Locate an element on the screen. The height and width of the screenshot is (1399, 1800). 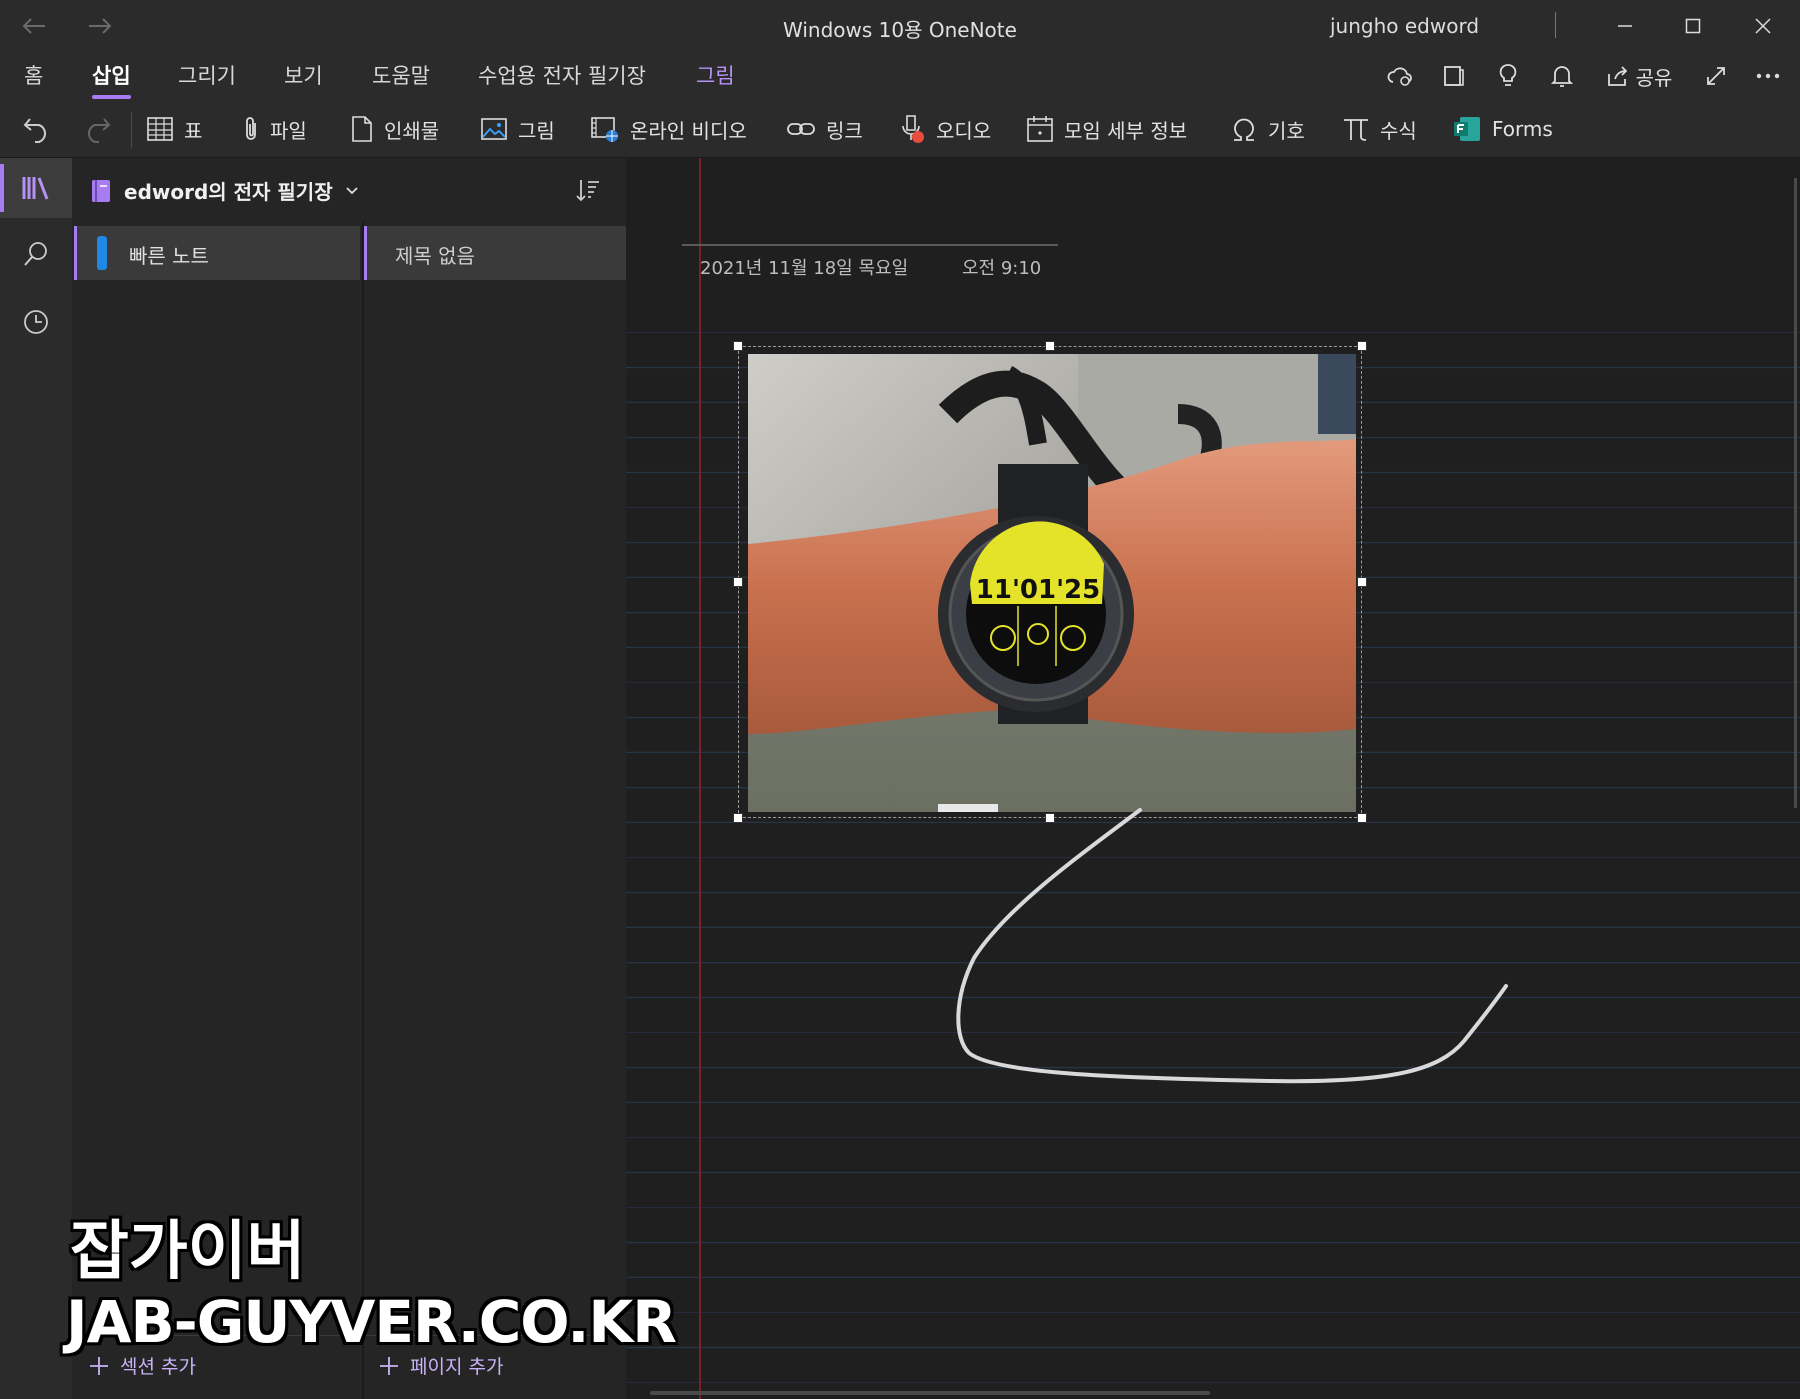
ellipsis-icon is located at coordinates (1768, 76).